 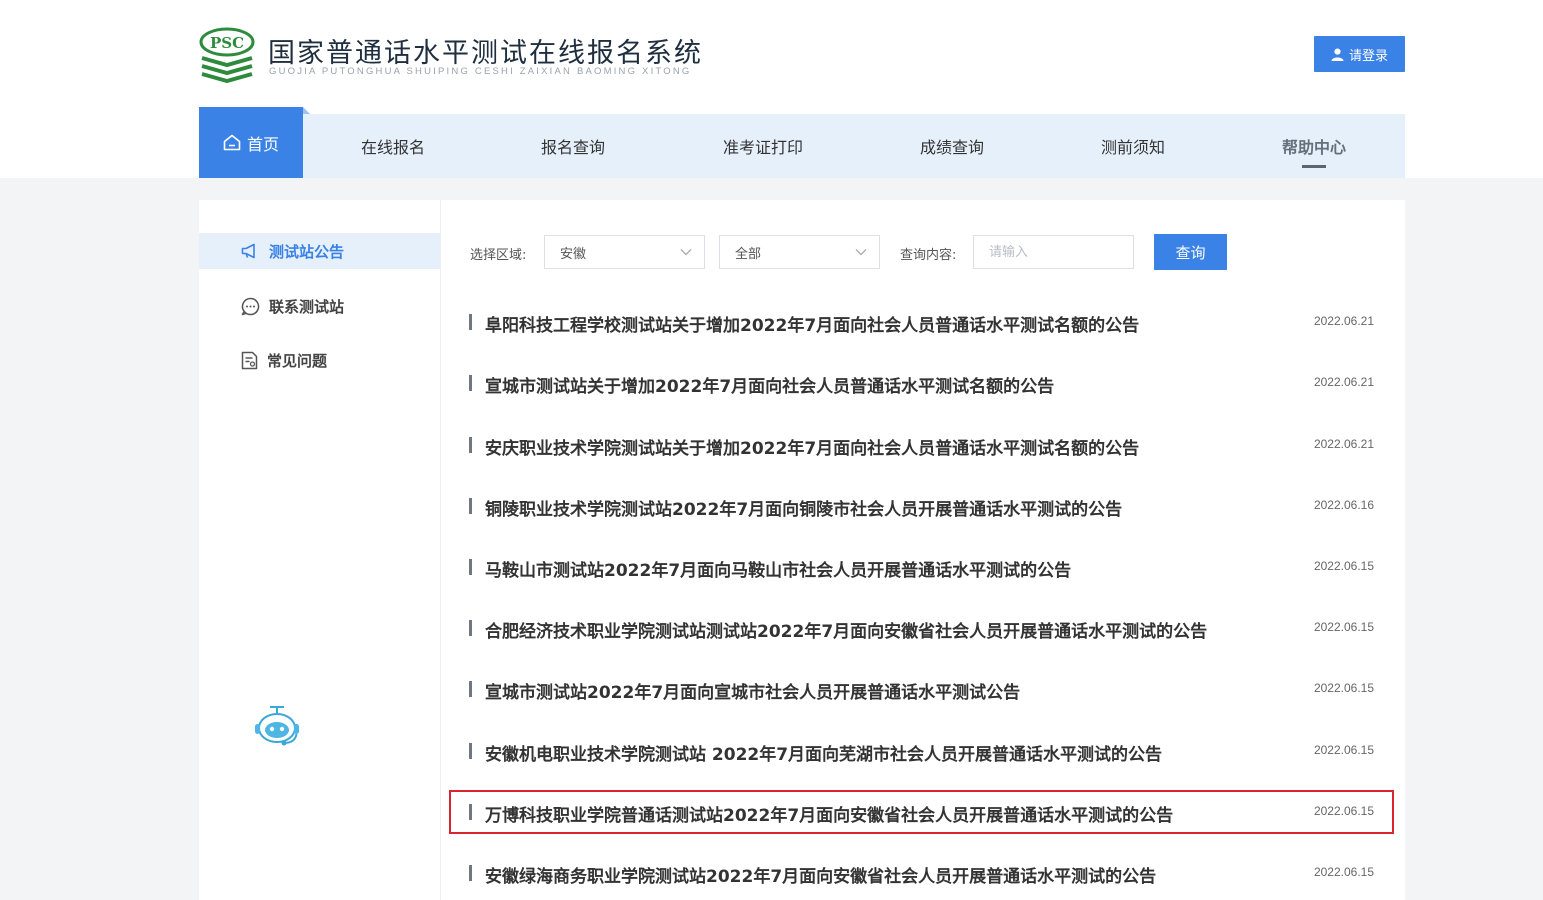 What do you see at coordinates (803, 507) in the screenshot?
I see `announcement-title: 铜陵职业技术学院测试站2022年7月面向铜陵市社会人员开展普通话水平测试的公告` at bounding box center [803, 507].